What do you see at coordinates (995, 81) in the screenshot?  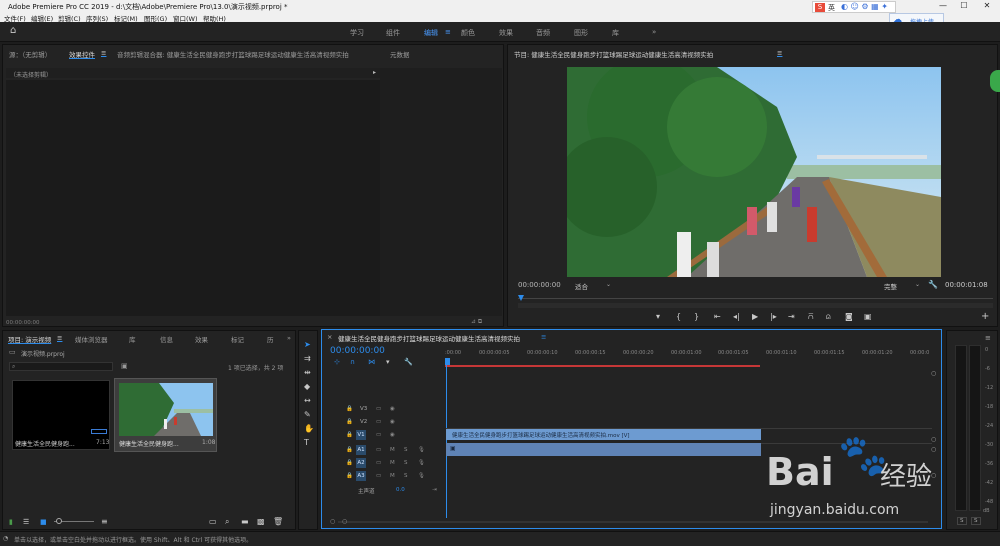 I see `side-assistant-icon` at bounding box center [995, 81].